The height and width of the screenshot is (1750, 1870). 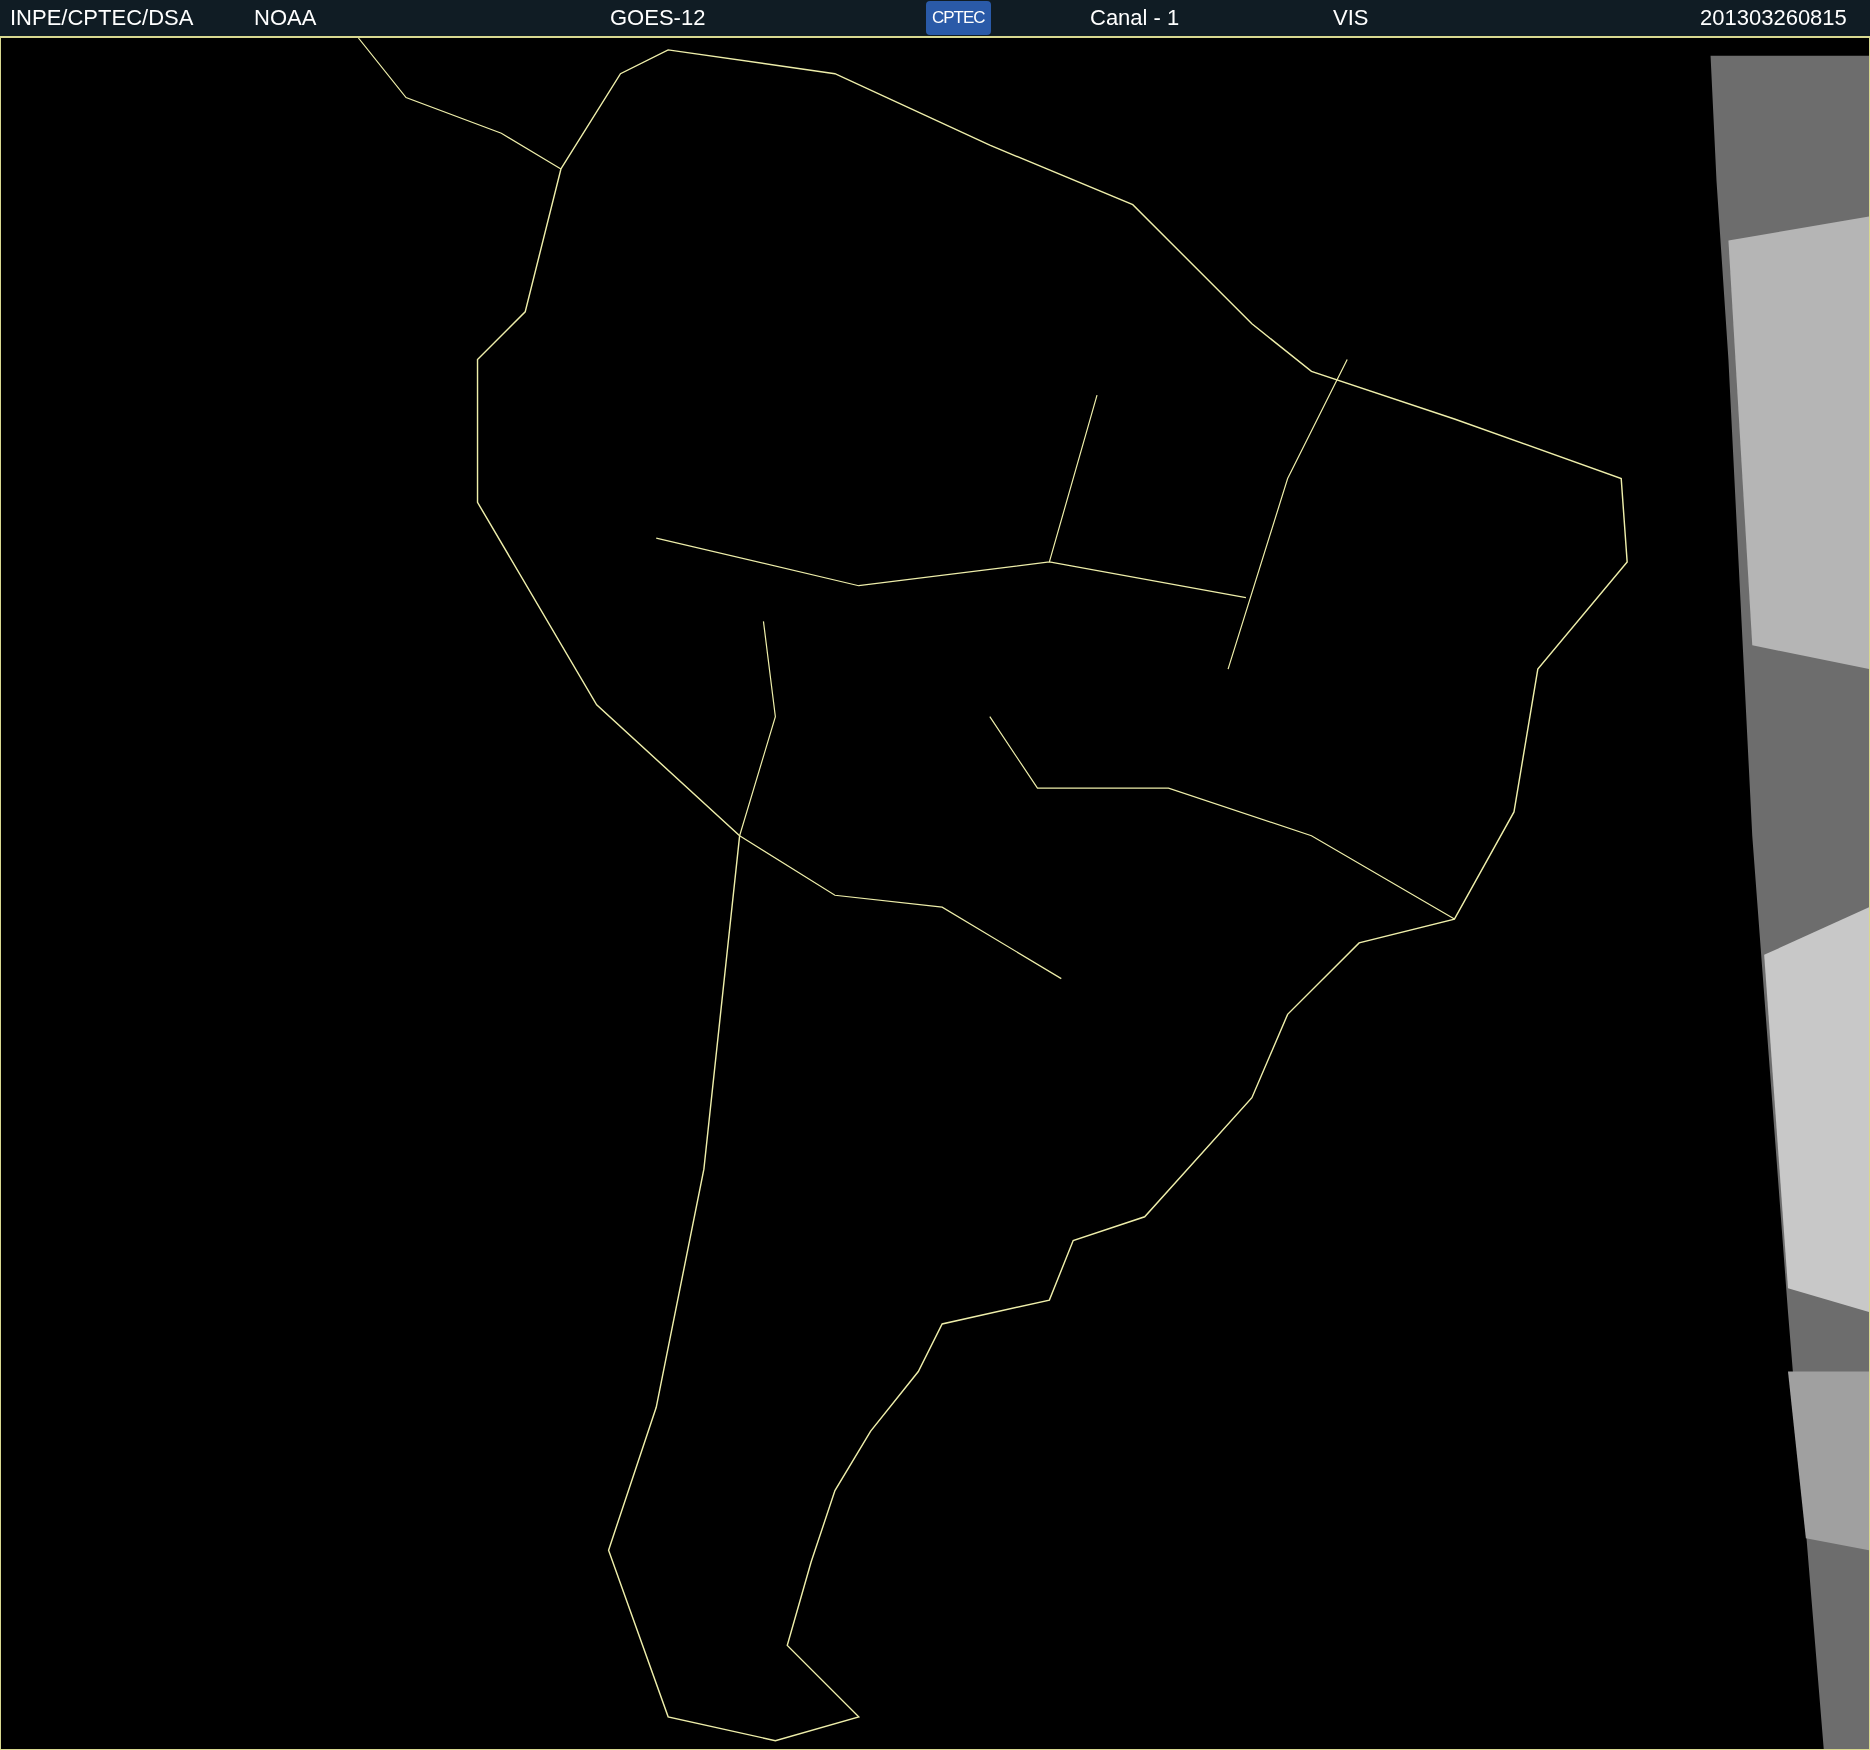 What do you see at coordinates (958, 18) in the screenshot?
I see `logo: CPTEC` at bounding box center [958, 18].